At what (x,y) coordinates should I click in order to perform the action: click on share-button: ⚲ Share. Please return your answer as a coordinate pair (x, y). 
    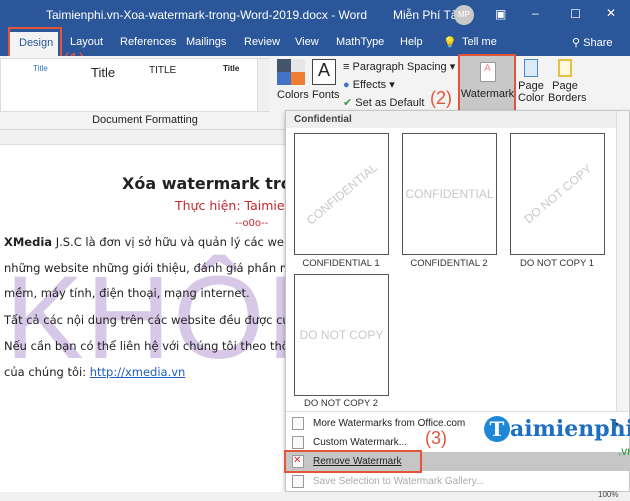
    Looking at the image, I should click on (592, 42).